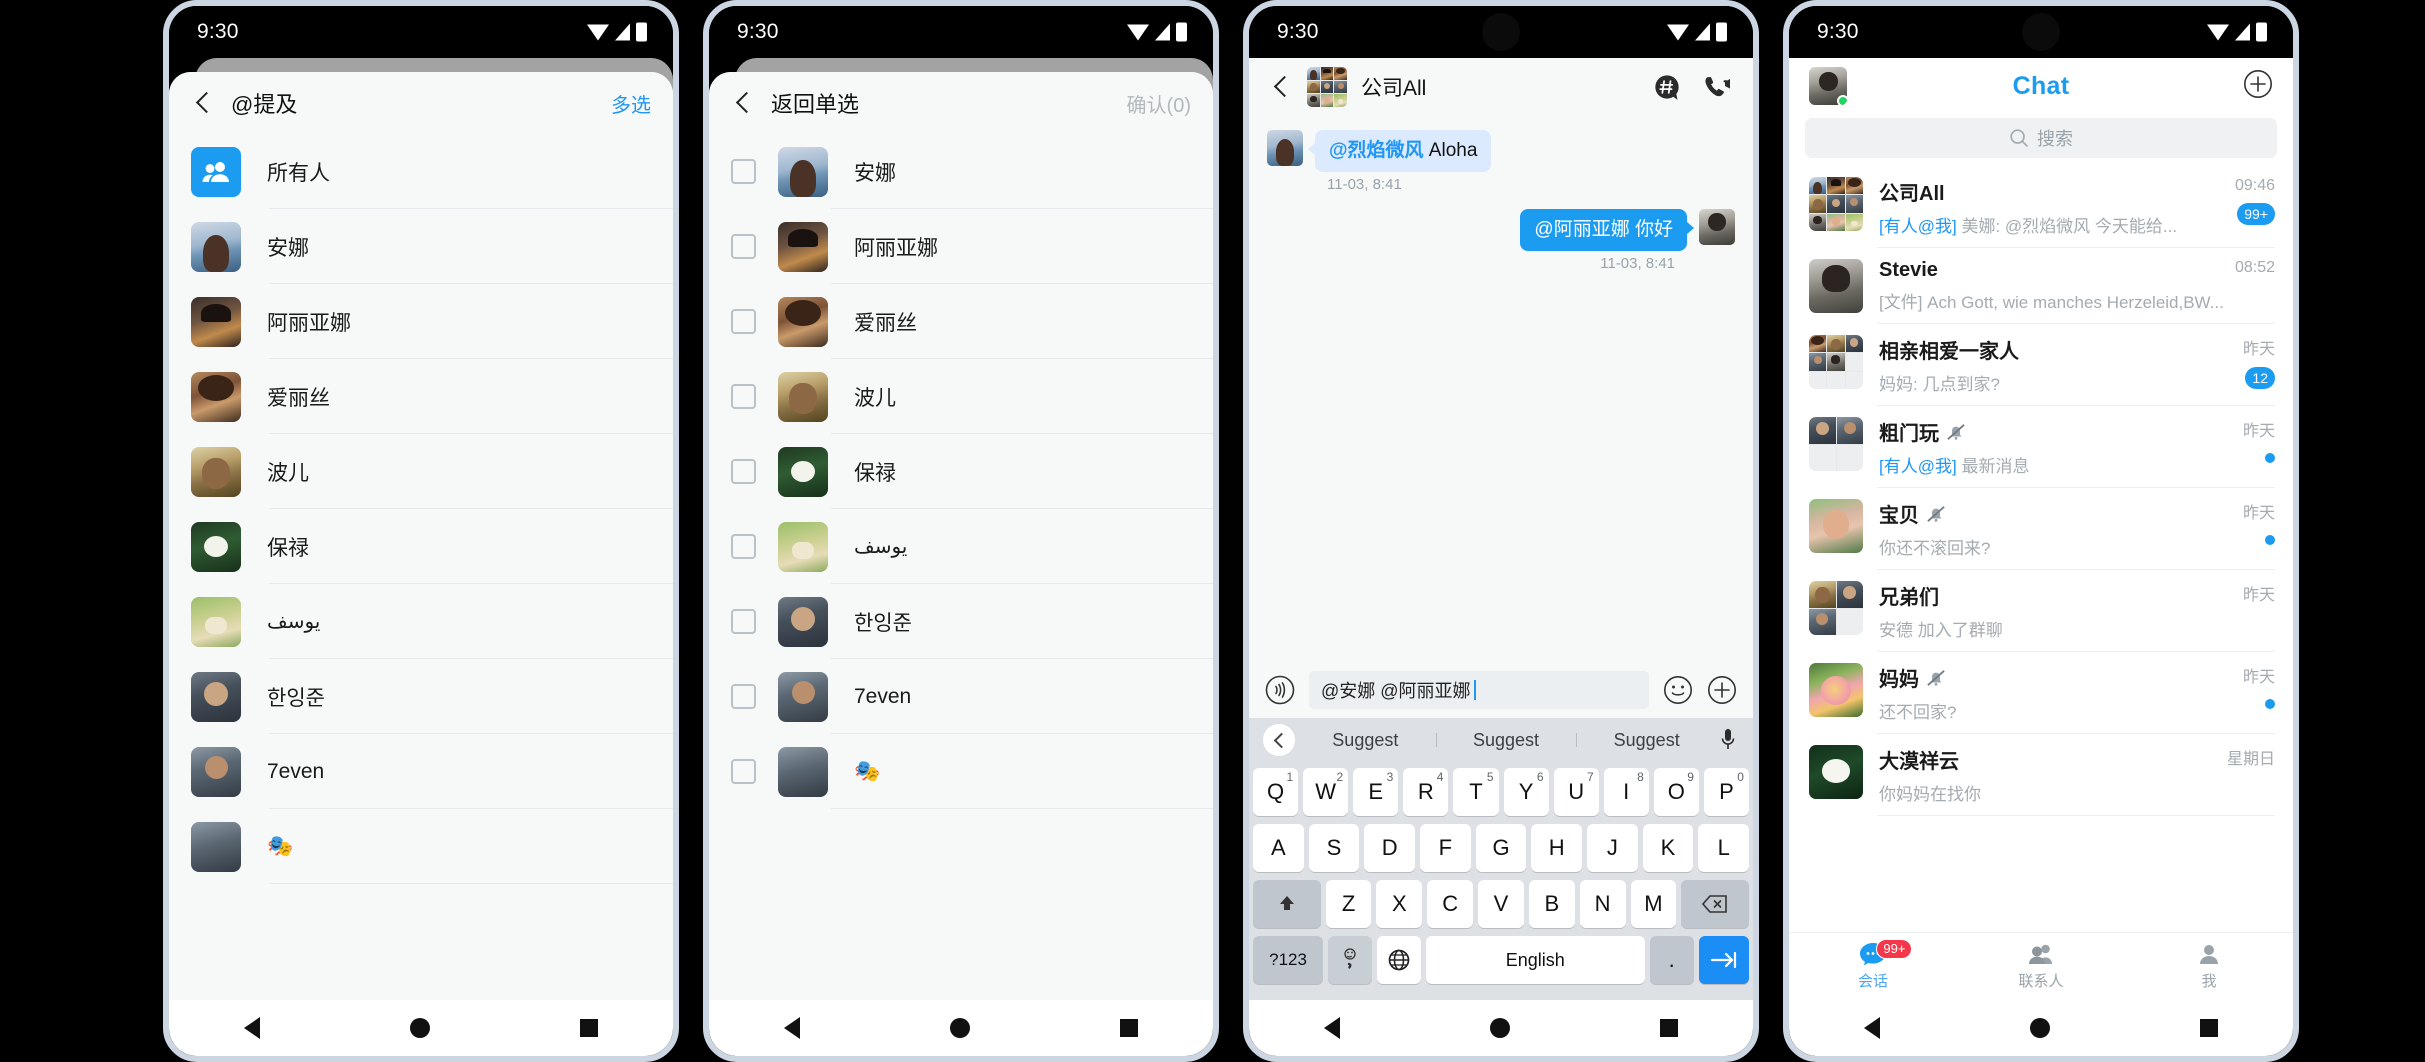  Describe the element at coordinates (1873, 966) in the screenshot. I see `tab-conversations: 99+ 会话` at that location.